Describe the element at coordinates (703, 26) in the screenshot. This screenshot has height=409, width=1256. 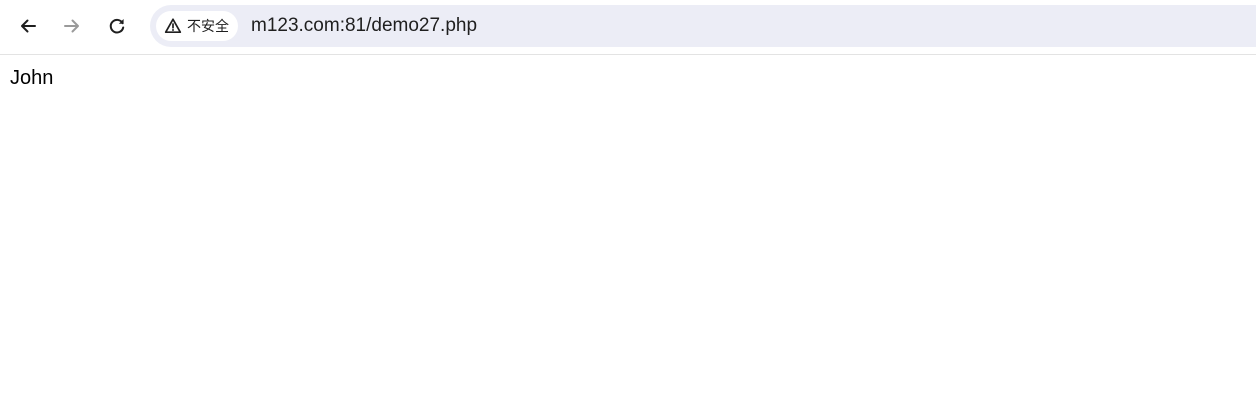
I see `address-bar: 不安全 m123.com:81/demo27.php` at that location.